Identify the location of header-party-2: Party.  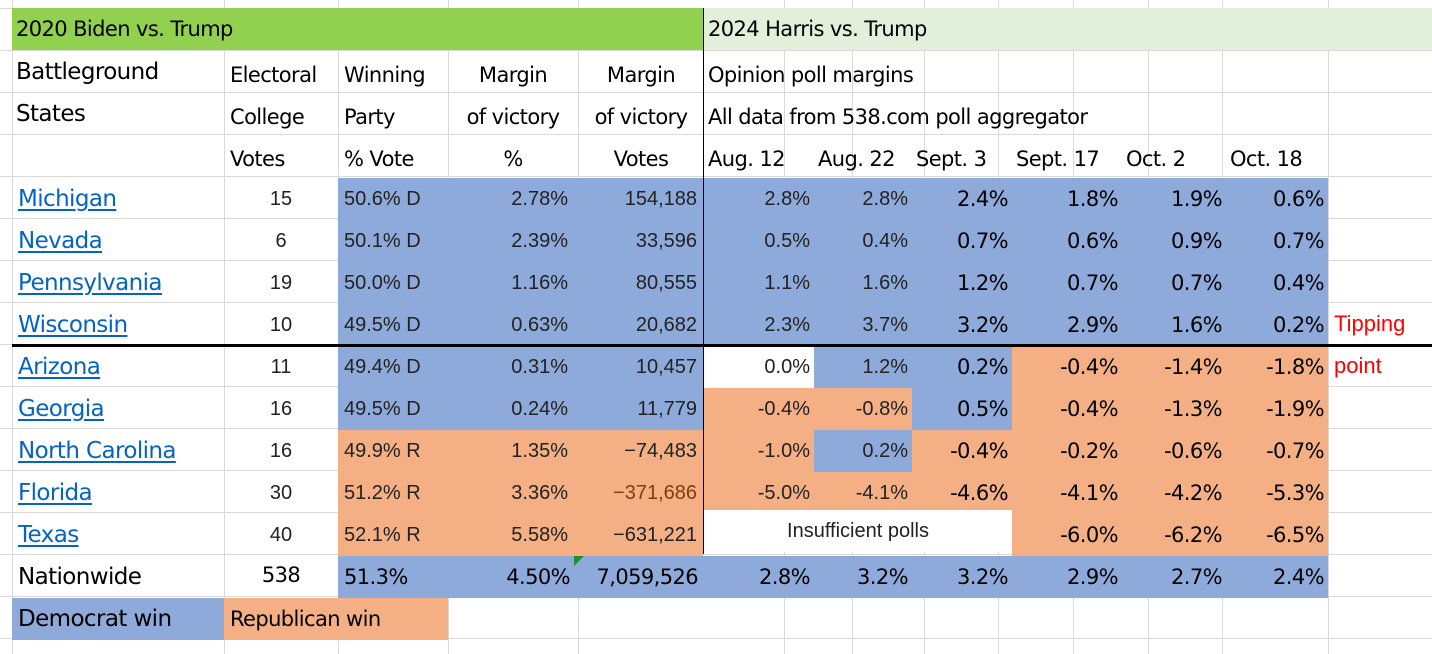
(369, 117).